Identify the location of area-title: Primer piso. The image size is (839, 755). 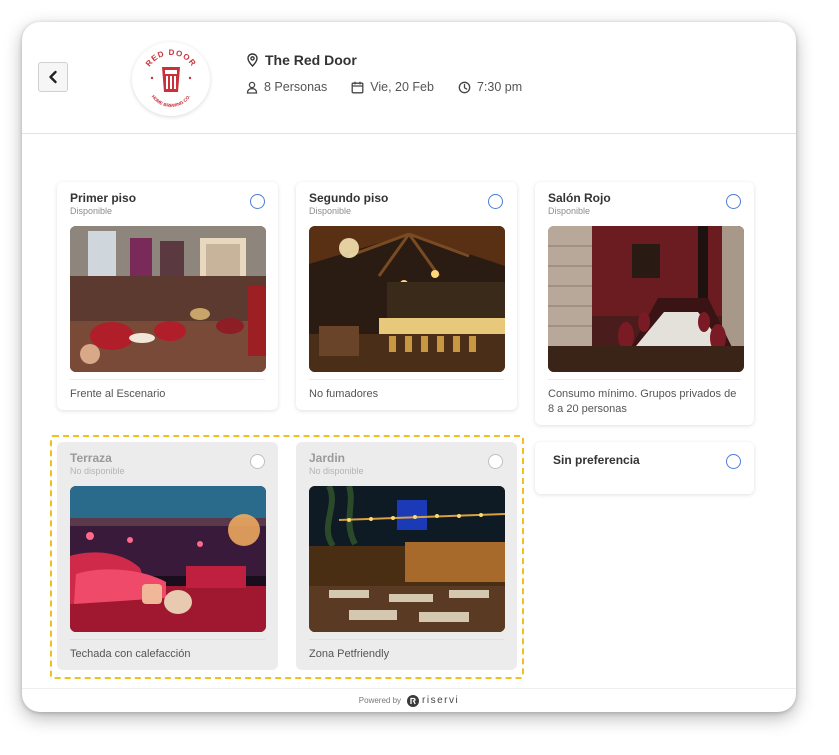
(103, 198).